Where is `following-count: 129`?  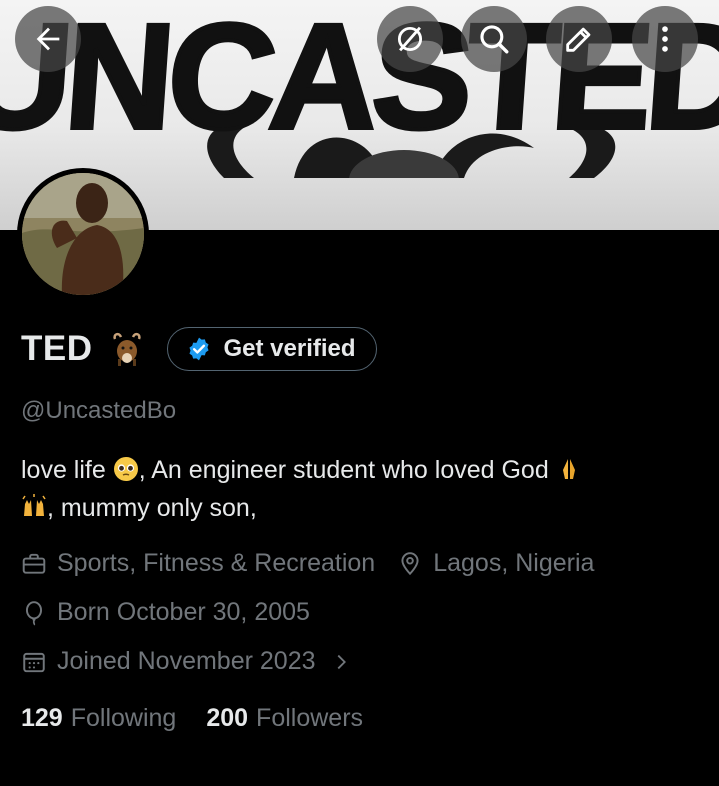
following-count: 129 is located at coordinates (42, 718).